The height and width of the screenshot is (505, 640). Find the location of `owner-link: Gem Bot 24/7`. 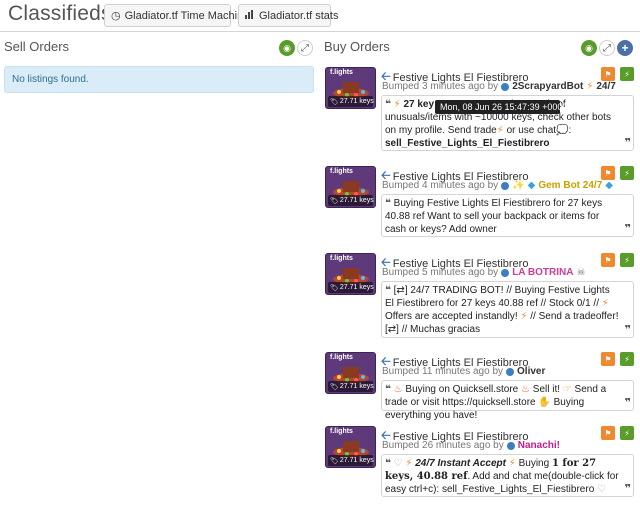

owner-link: Gem Bot 24/7 is located at coordinates (570, 185).